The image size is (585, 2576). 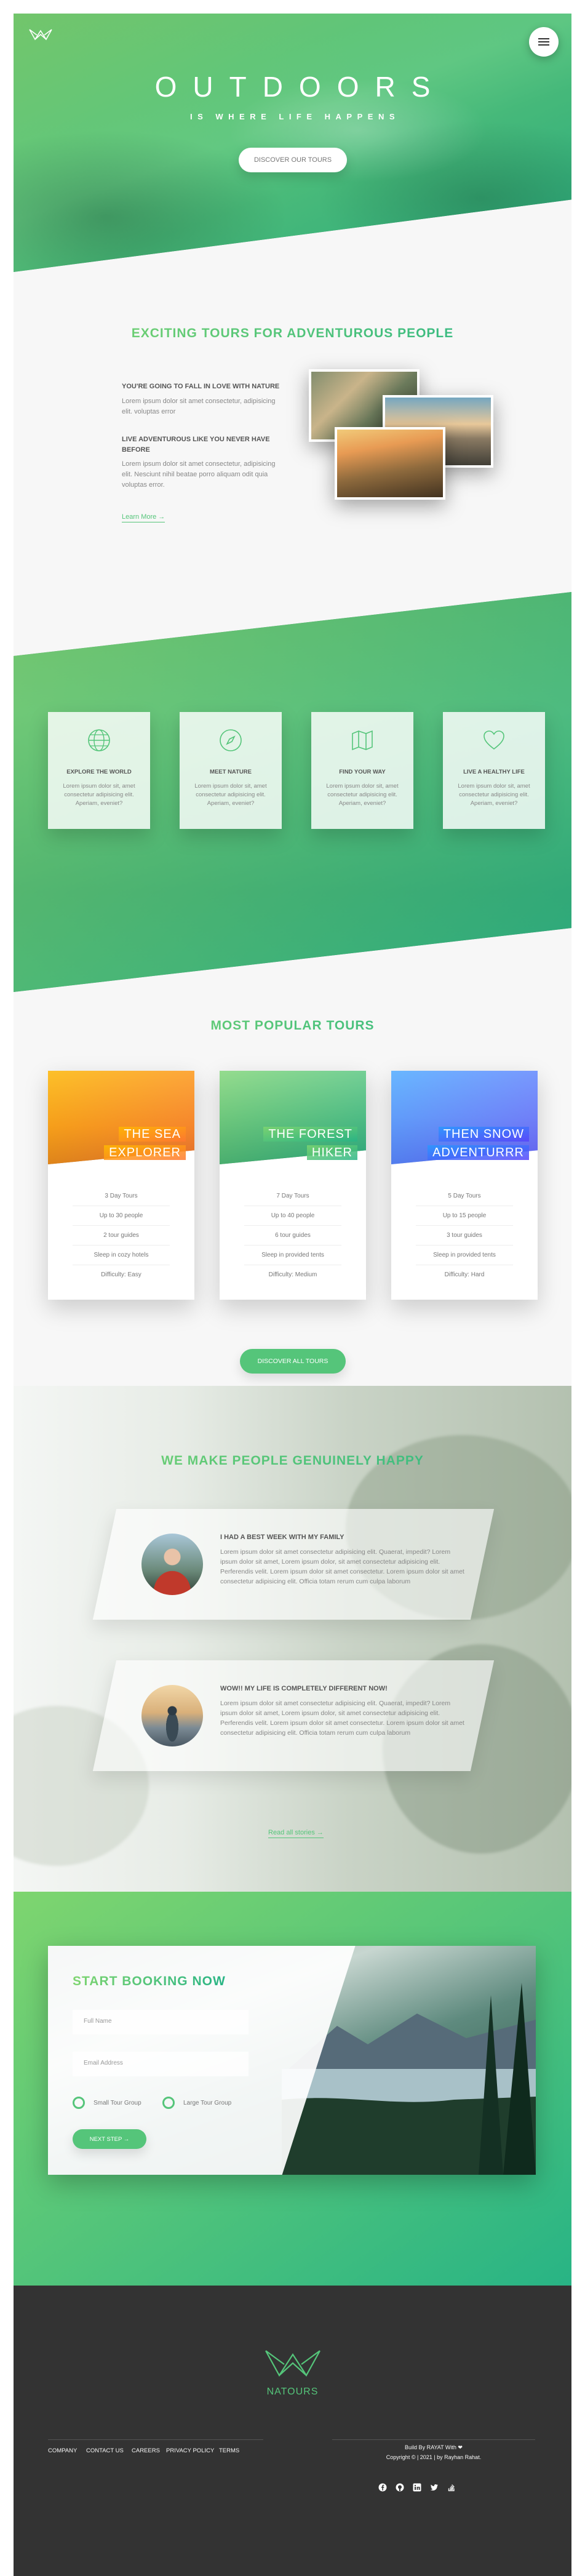 I want to click on tour-card-heading: THE SEA EXPLORER, so click(x=145, y=1143).